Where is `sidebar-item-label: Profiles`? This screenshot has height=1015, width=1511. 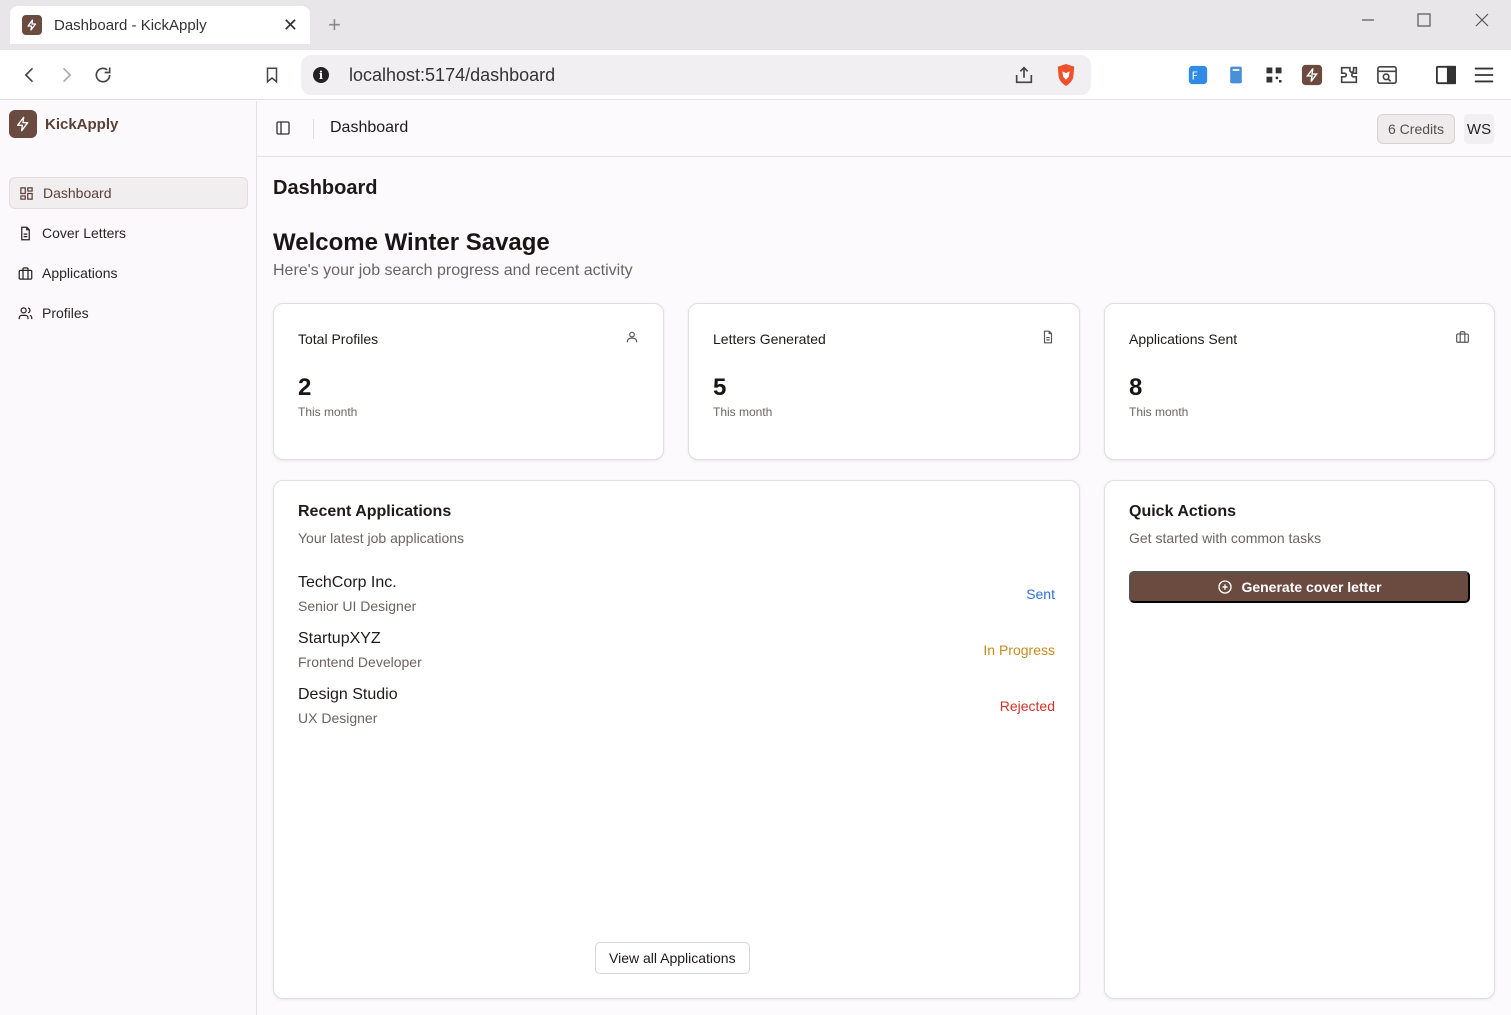
sidebar-item-label: Profiles is located at coordinates (65, 313).